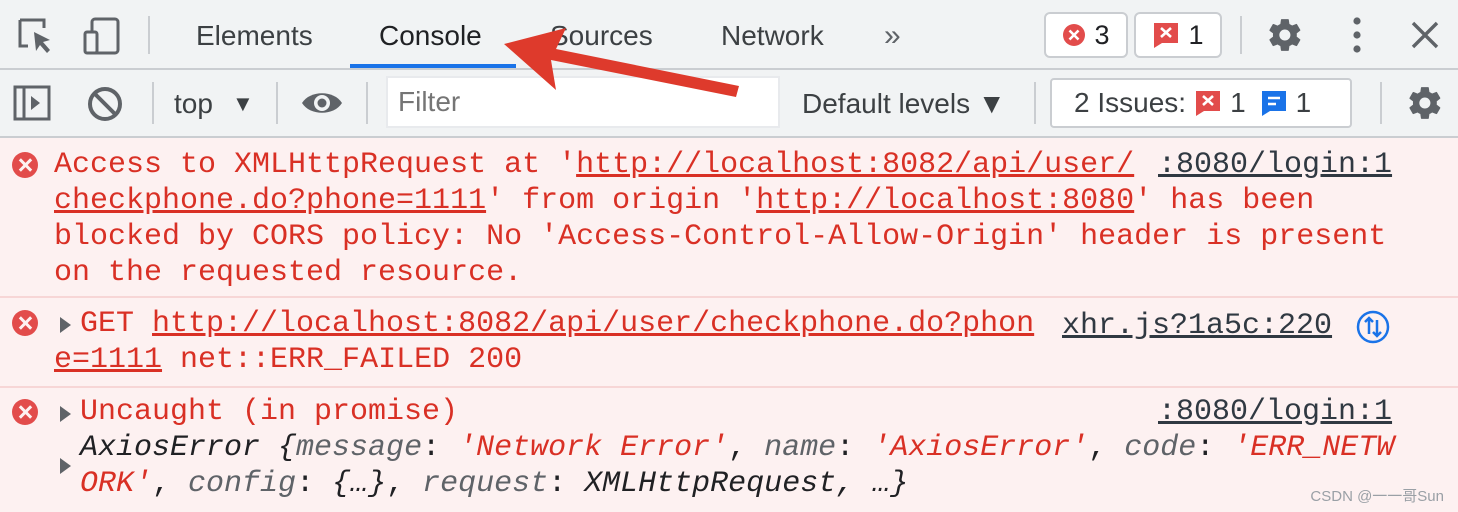  I want to click on watermark: CSDN @一一哥Sun, so click(1377, 496).